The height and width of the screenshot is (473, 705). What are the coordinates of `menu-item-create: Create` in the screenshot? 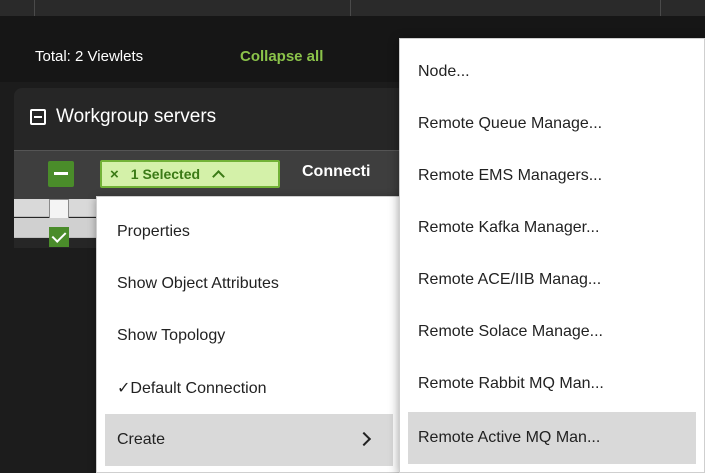 It's located at (249, 440).